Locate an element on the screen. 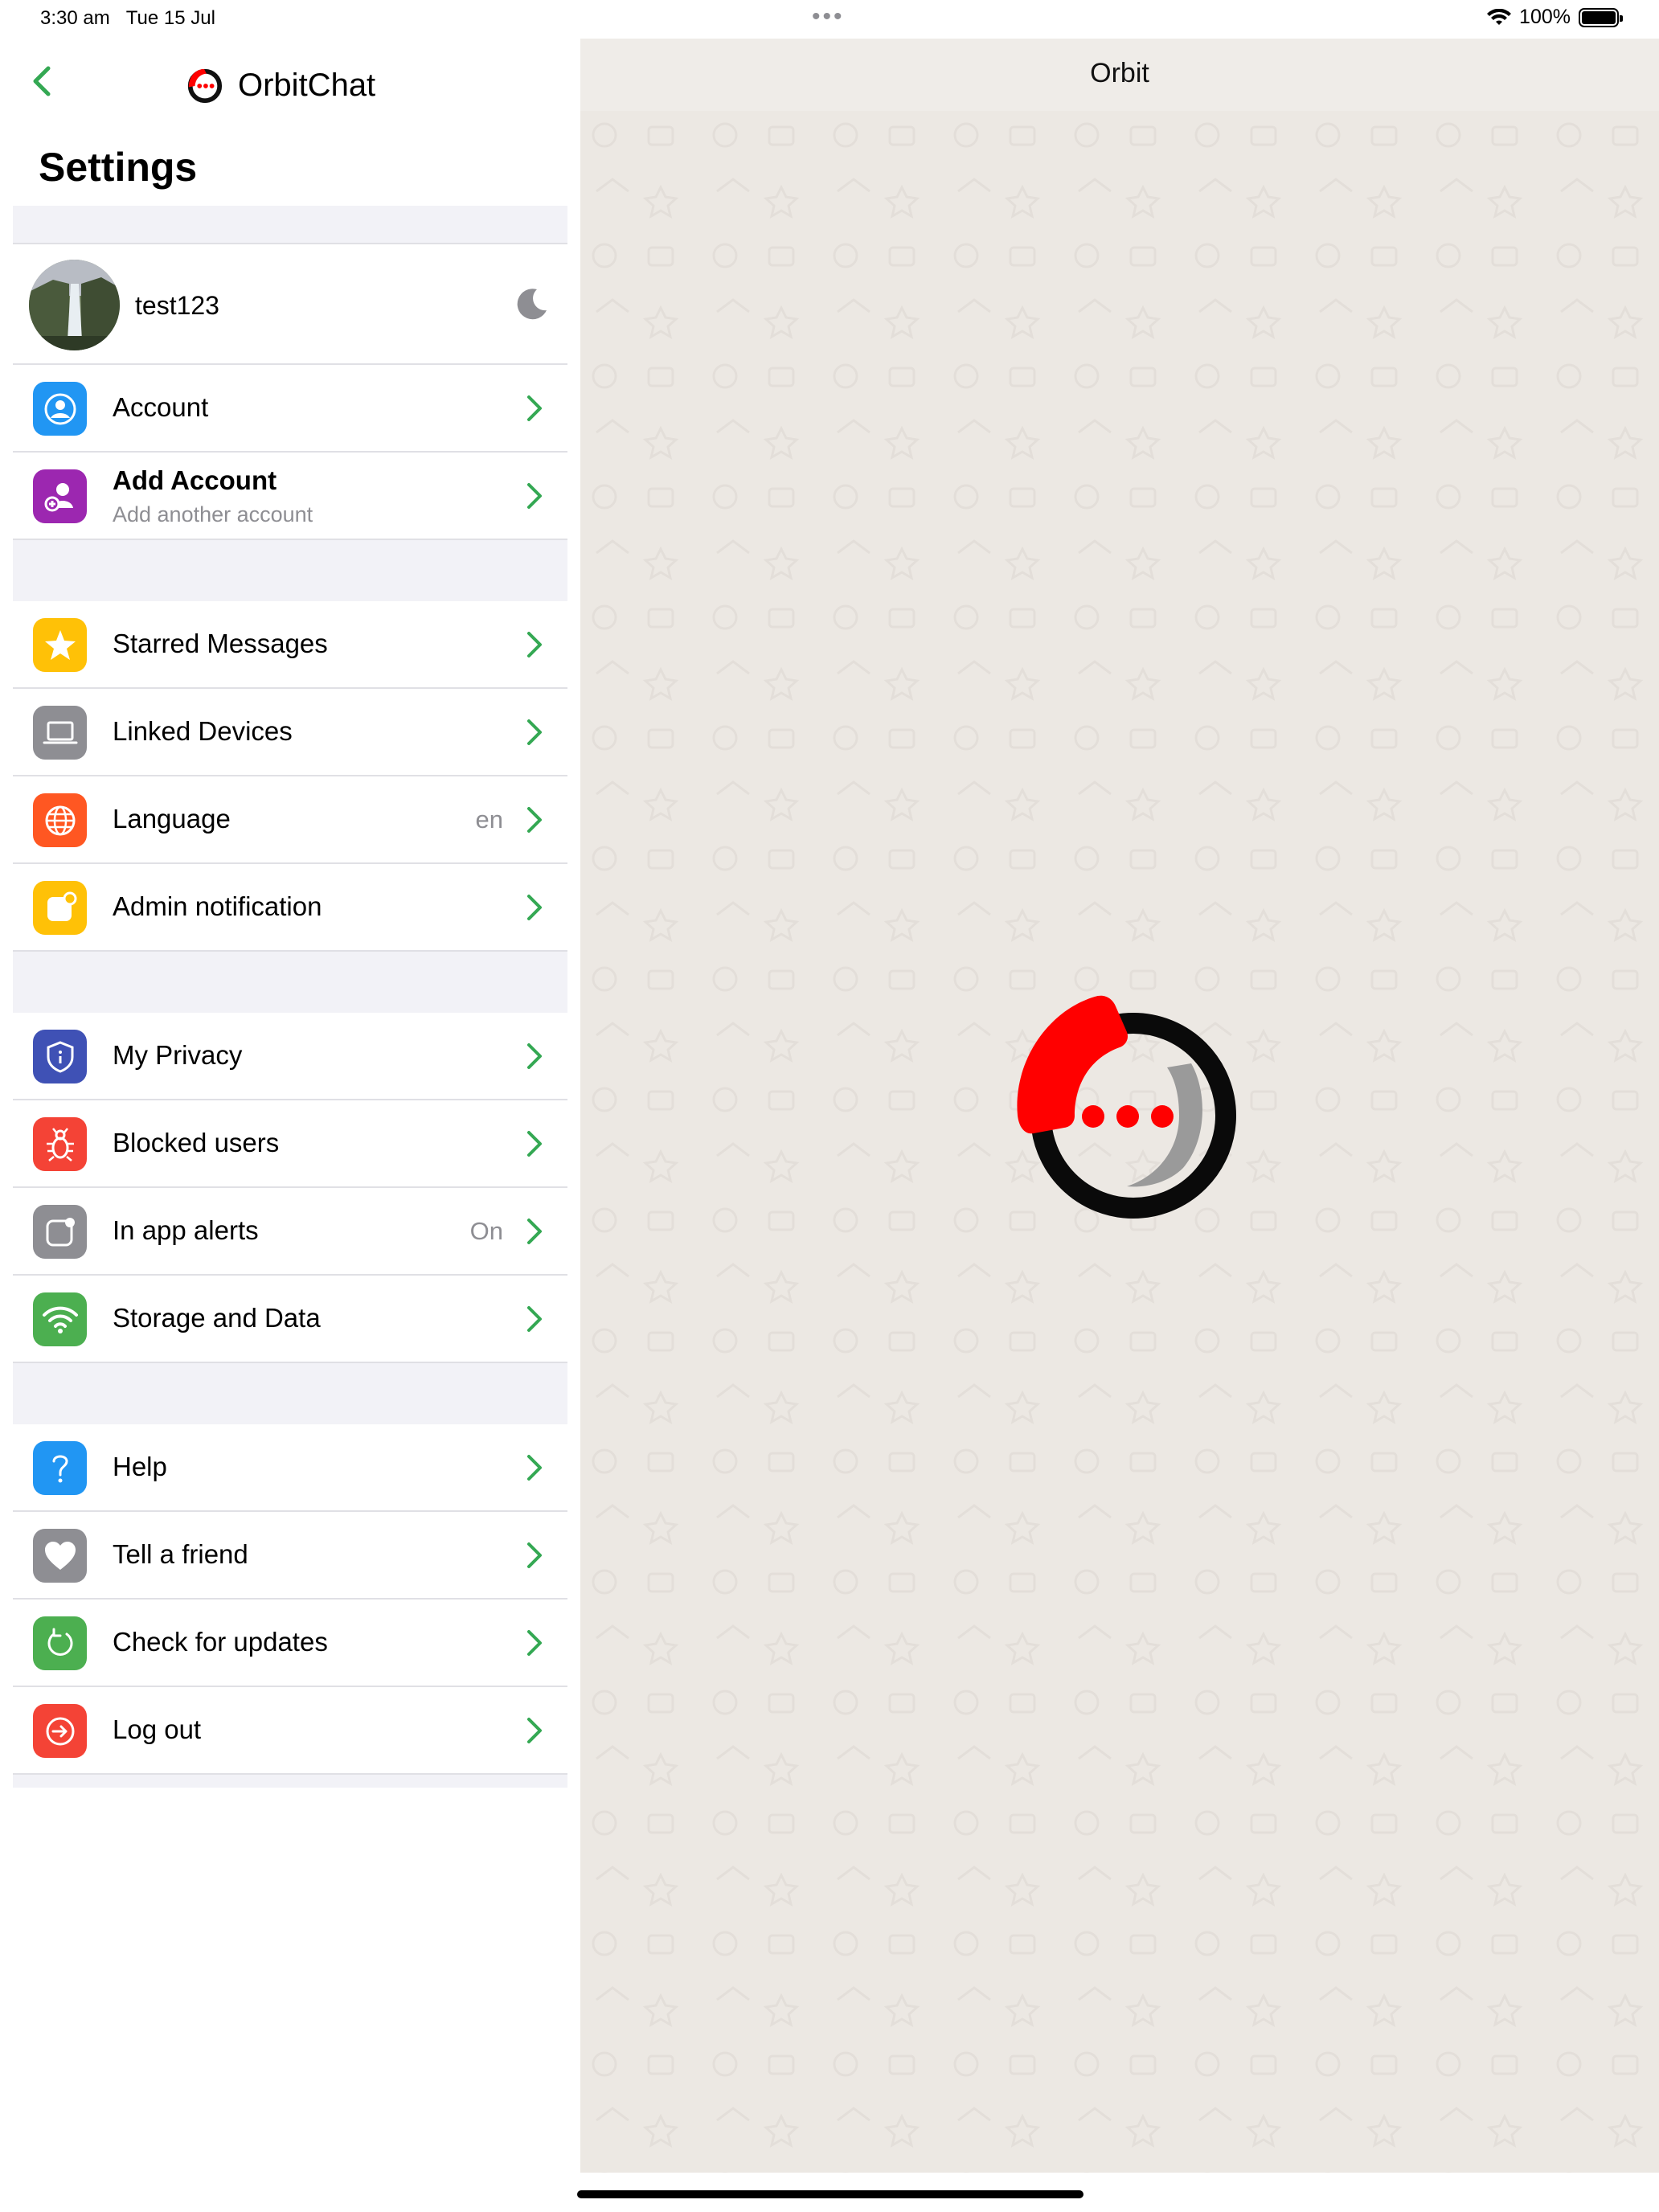 Image resolution: width=1659 pixels, height=2212 pixels. settings-row-help: Help is located at coordinates (290, 1468).